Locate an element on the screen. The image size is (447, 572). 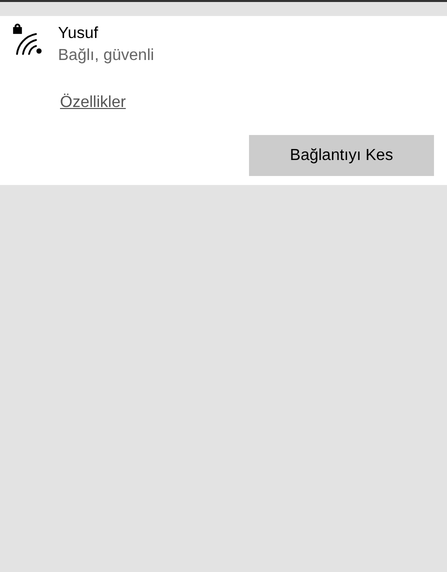
network-name: Yusuf is located at coordinates (79, 34).